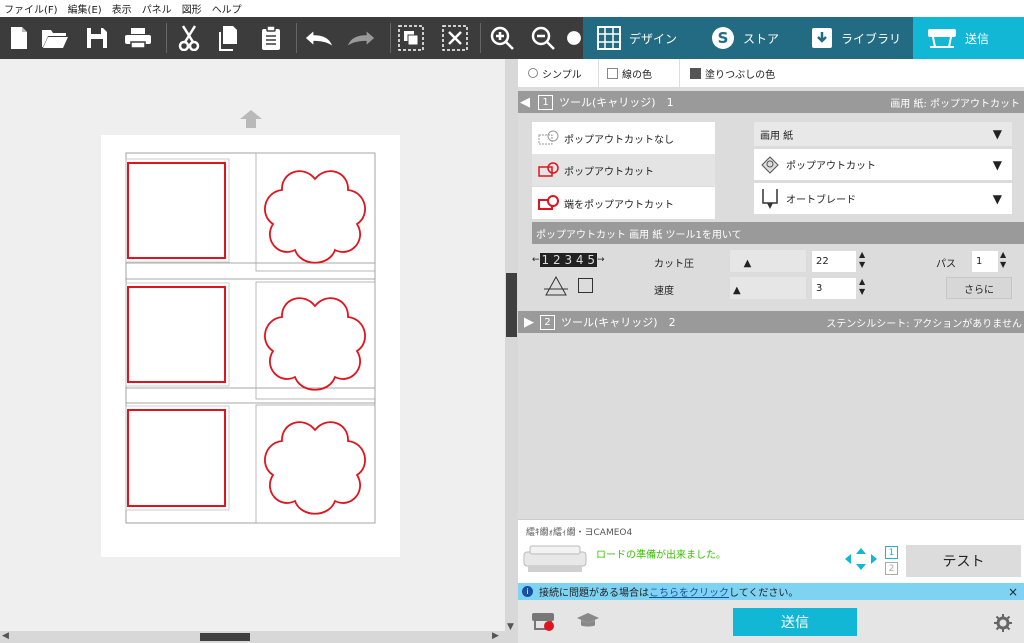 Image resolution: width=1024 pixels, height=643 pixels. What do you see at coordinates (361, 38) in the screenshot?
I see `redo-icon` at bounding box center [361, 38].